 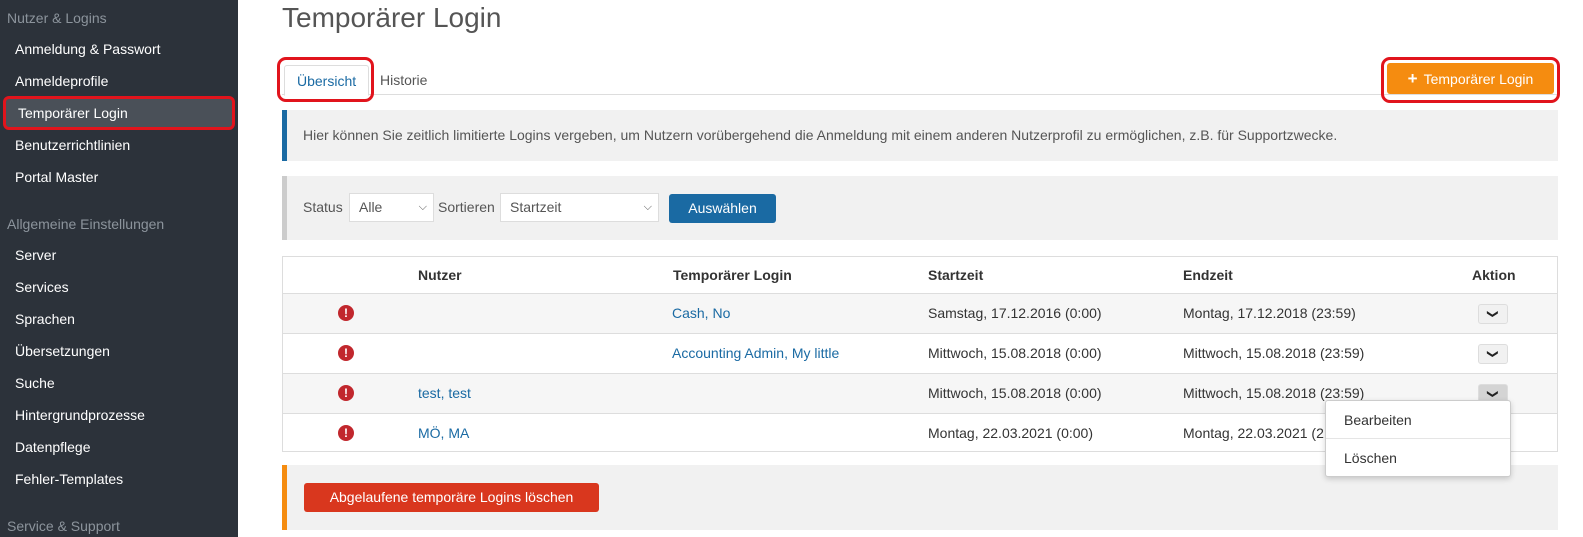 What do you see at coordinates (391, 207) in the screenshot?
I see `status-select: Alle ⌵` at bounding box center [391, 207].